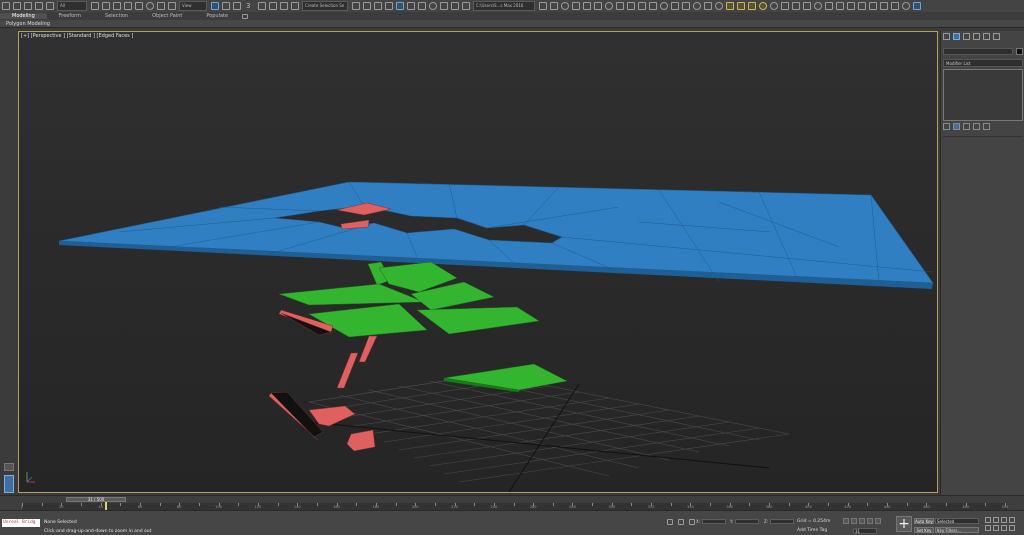 The height and width of the screenshot is (535, 1024). I want to click on display-tab-icon, so click(986, 36).